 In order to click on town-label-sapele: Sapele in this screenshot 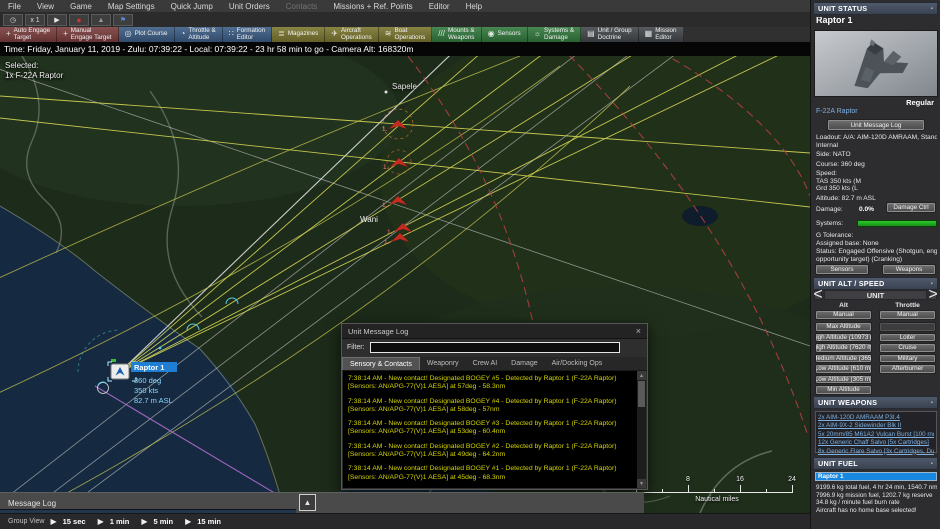, I will do `click(404, 86)`.